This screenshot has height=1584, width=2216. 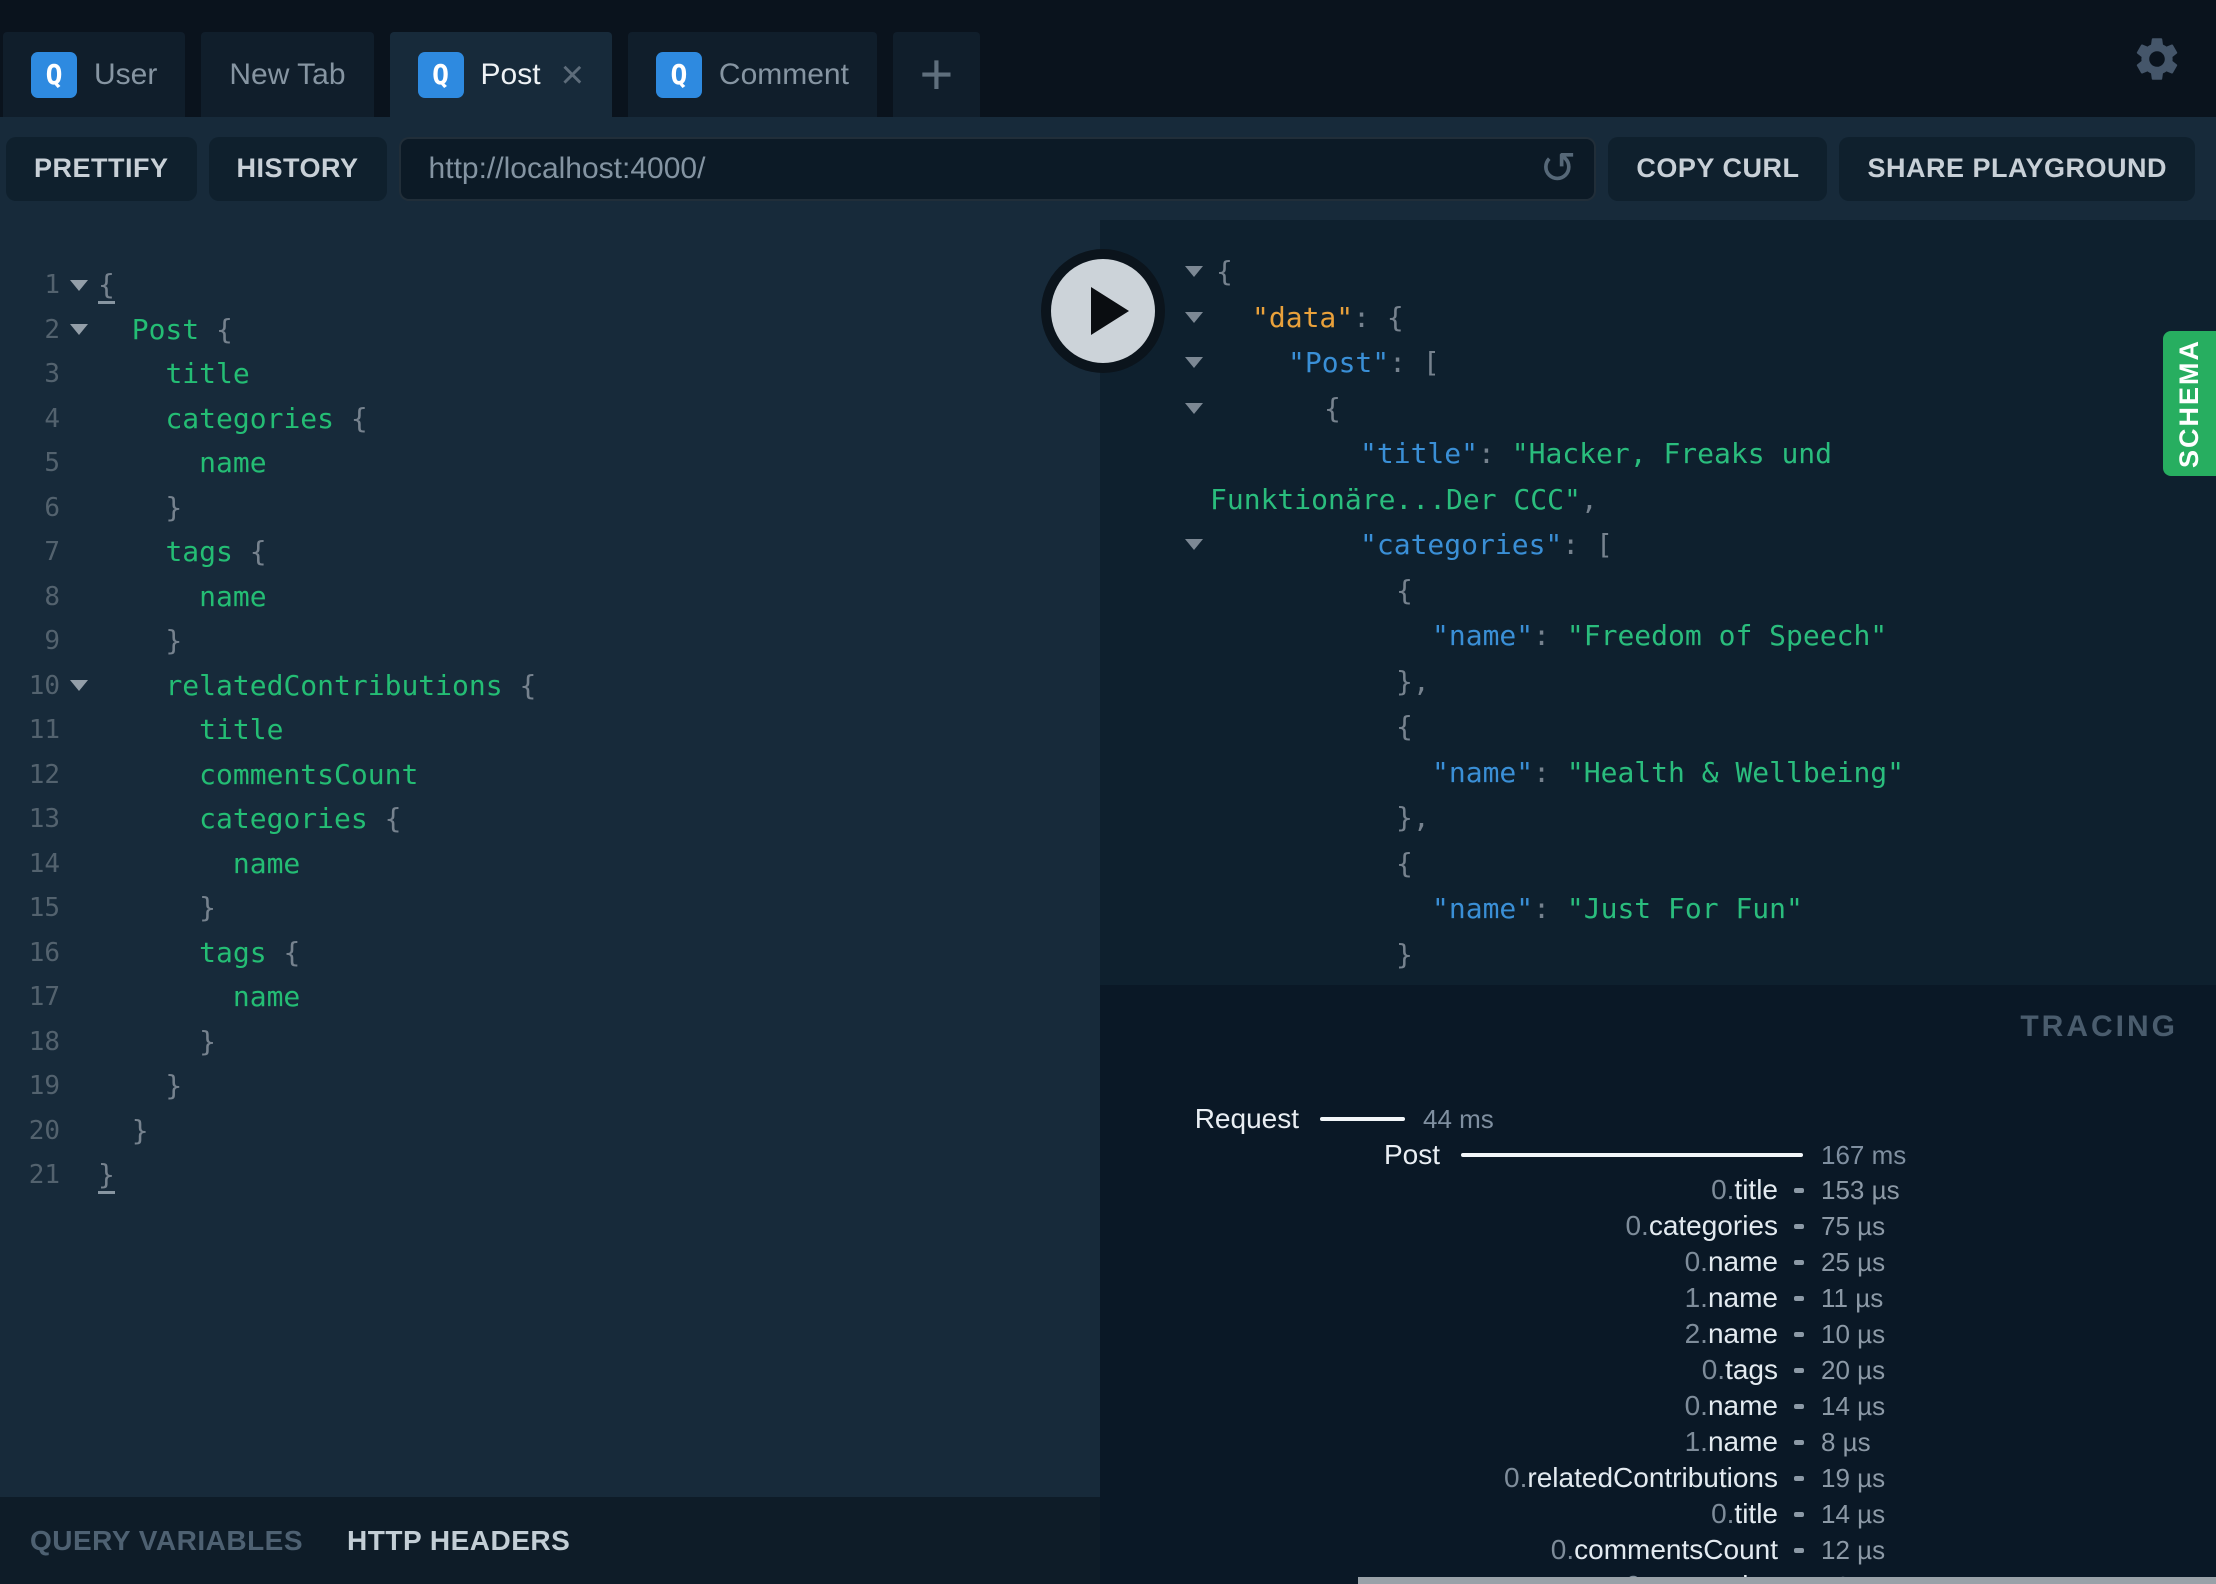 What do you see at coordinates (1787, 1580) in the screenshot?
I see `horizontal-scrollbar` at bounding box center [1787, 1580].